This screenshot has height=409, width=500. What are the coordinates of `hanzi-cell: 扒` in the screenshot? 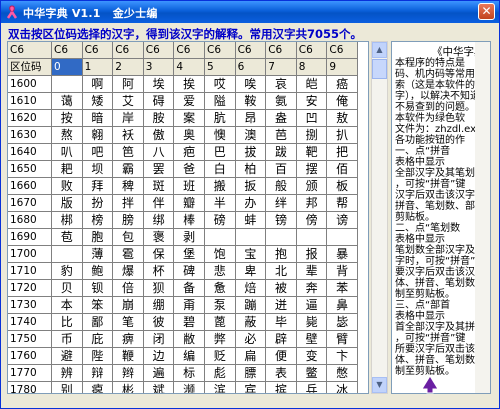 It's located at (342, 135).